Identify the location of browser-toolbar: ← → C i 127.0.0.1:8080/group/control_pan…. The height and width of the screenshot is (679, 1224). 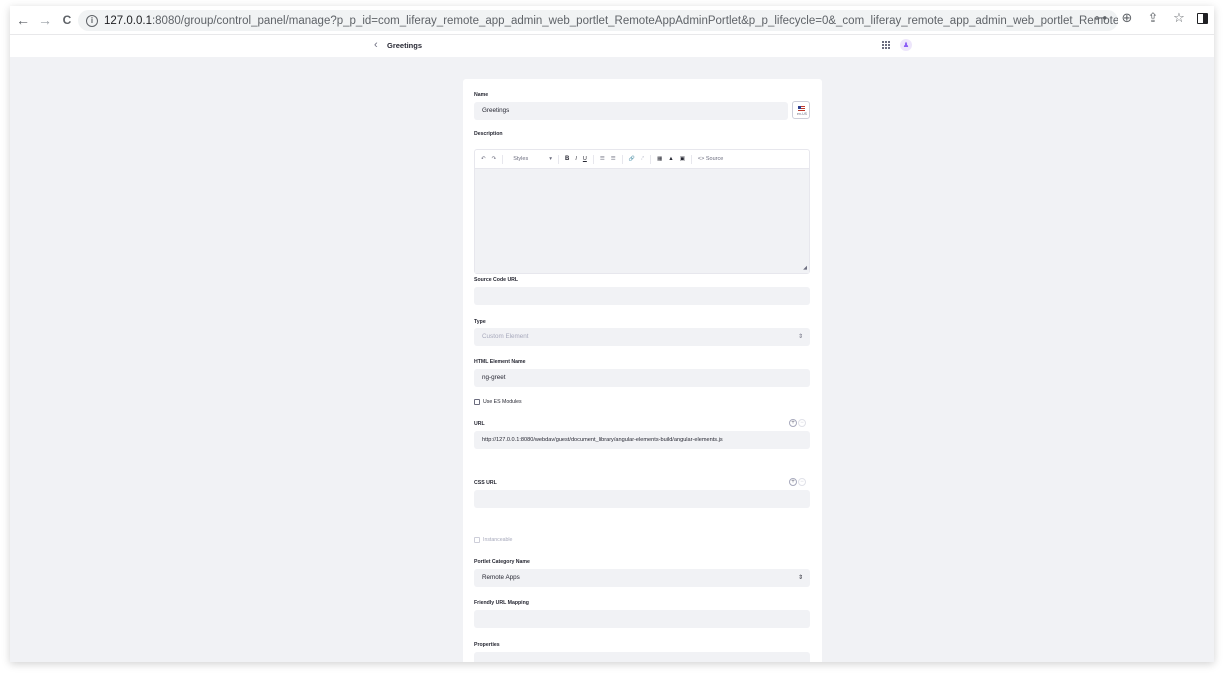
(612, 20).